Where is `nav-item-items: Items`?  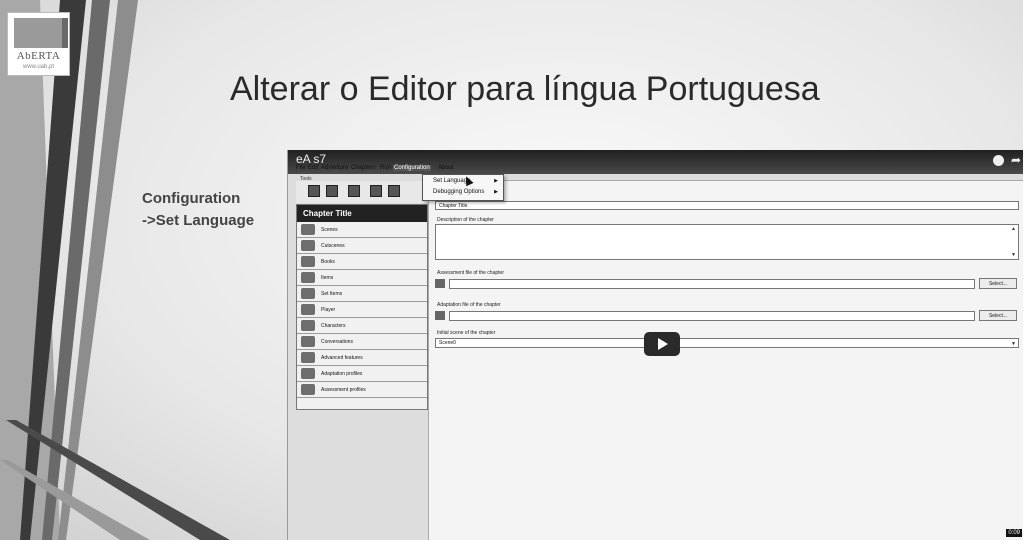 nav-item-items: Items is located at coordinates (362, 278).